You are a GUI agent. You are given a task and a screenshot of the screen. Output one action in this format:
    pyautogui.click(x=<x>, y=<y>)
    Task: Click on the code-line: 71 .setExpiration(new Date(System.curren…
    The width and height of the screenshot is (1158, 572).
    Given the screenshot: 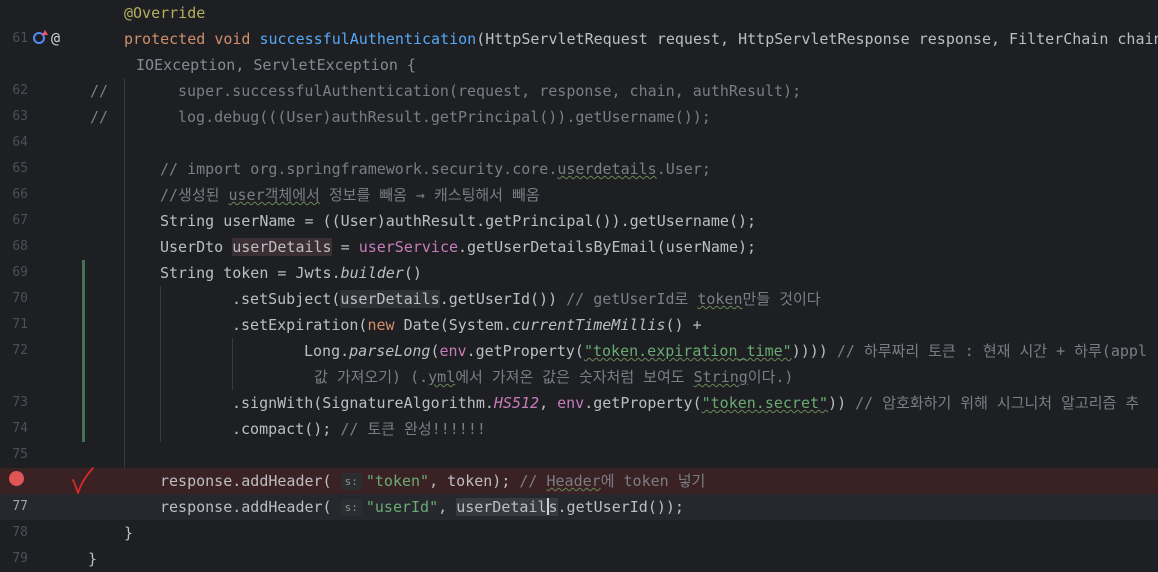 What is the action you would take?
    pyautogui.click(x=579, y=325)
    